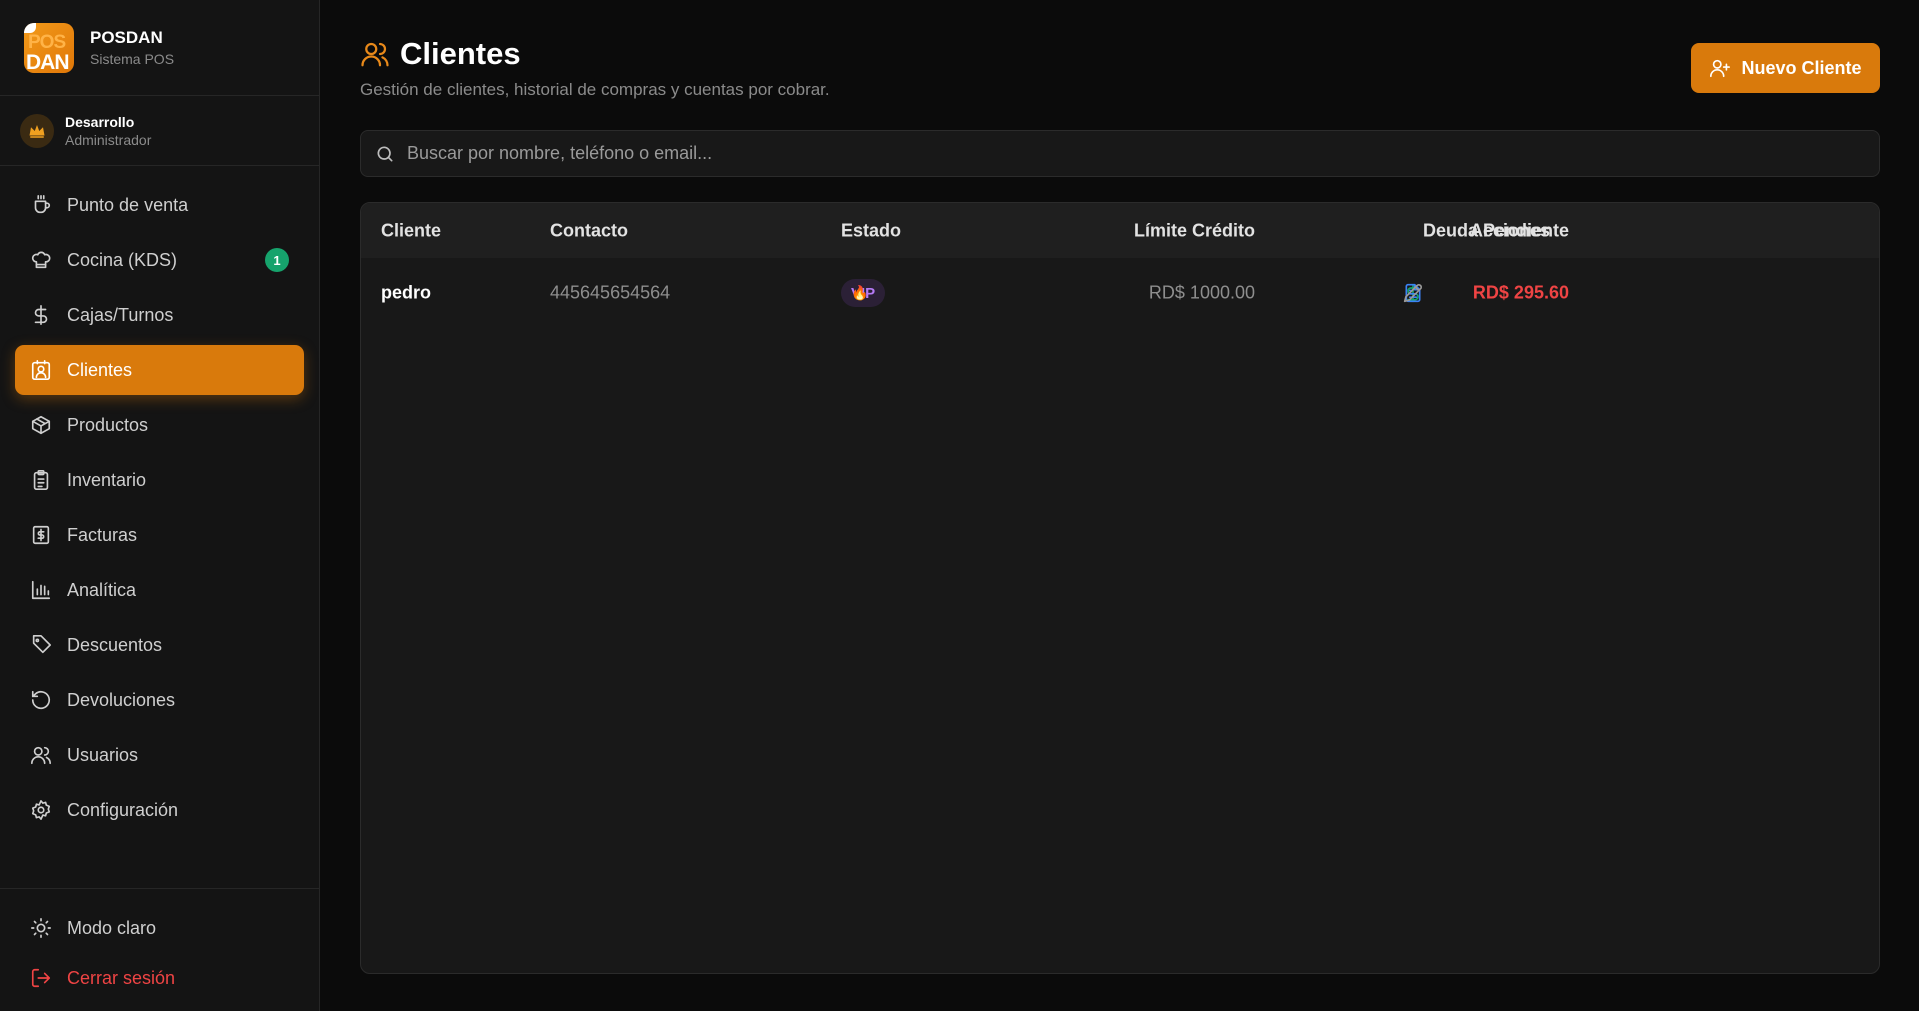 The image size is (1919, 1011). I want to click on dollar-icon, so click(41, 315).